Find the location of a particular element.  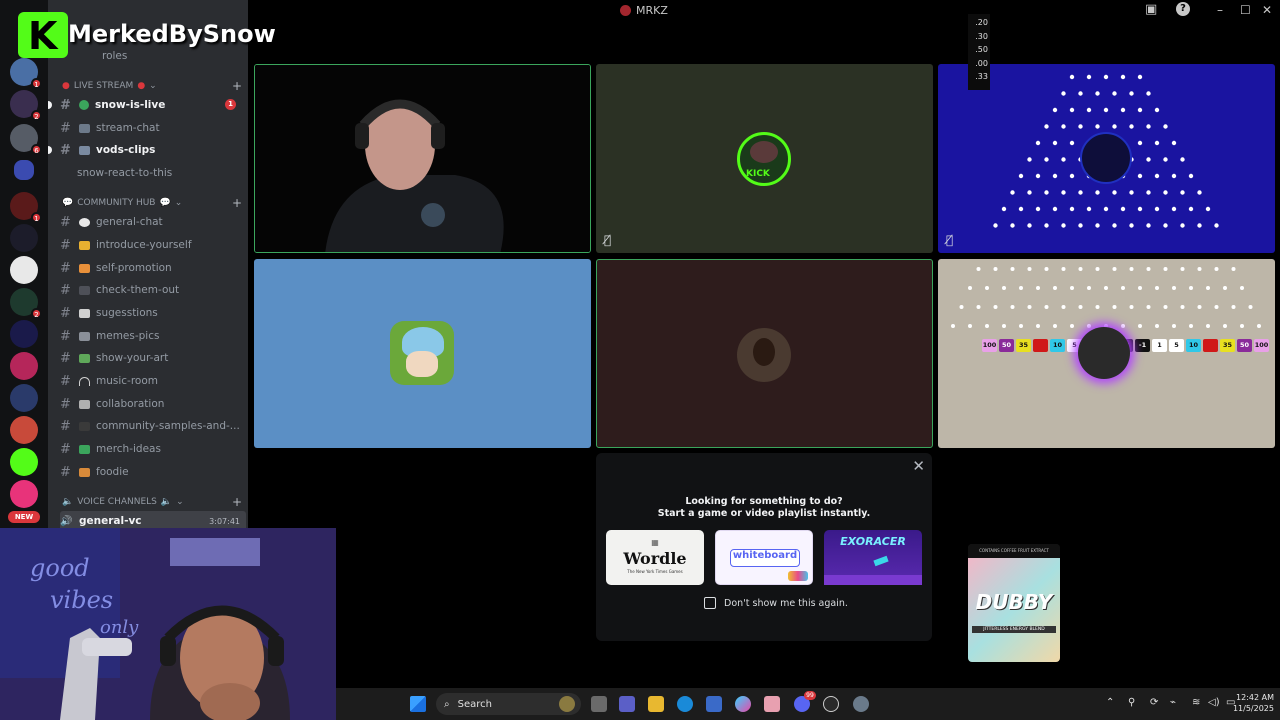

help-icon: ? is located at coordinates (1183, 9).